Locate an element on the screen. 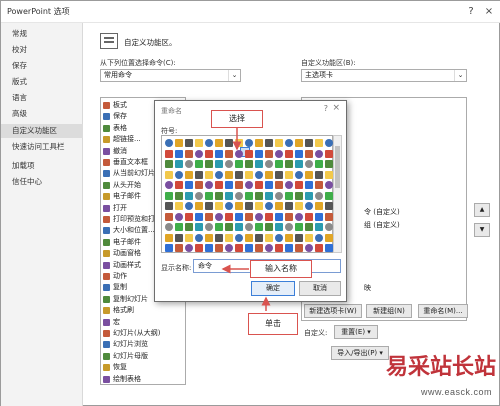 Image resolution: width=500 pixels, height=406 pixels. command-list-item: 格式刷 is located at coordinates (117, 310).